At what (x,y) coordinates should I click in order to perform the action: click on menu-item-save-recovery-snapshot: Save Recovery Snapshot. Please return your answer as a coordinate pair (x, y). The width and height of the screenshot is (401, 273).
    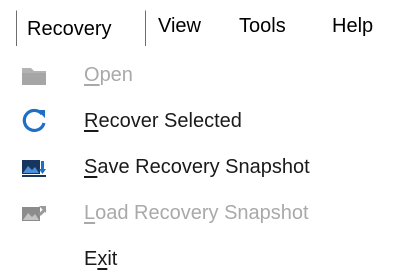
    Looking at the image, I should click on (208, 167).